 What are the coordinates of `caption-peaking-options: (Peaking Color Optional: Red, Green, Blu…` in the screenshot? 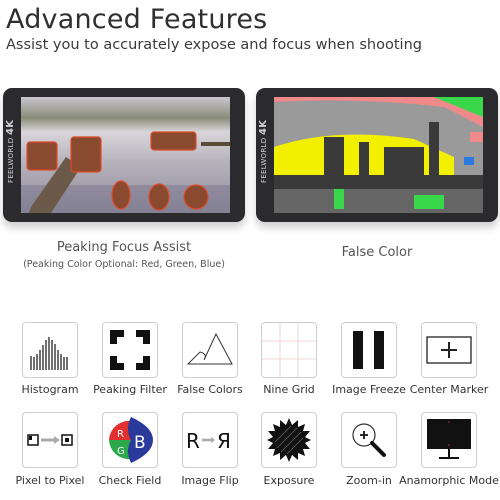 It's located at (124, 264).